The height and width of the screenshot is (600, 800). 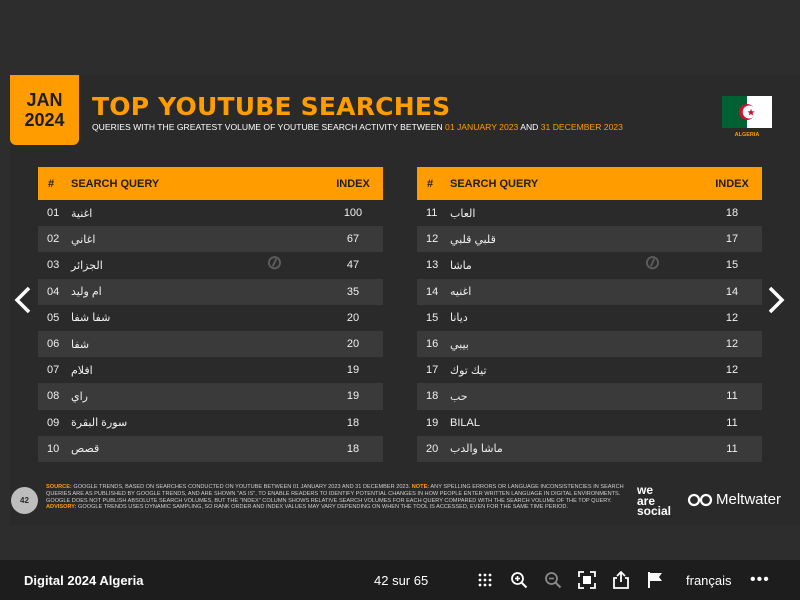 I want to click on table-row: 20 ماشا والدب 11, so click(x=589, y=448).